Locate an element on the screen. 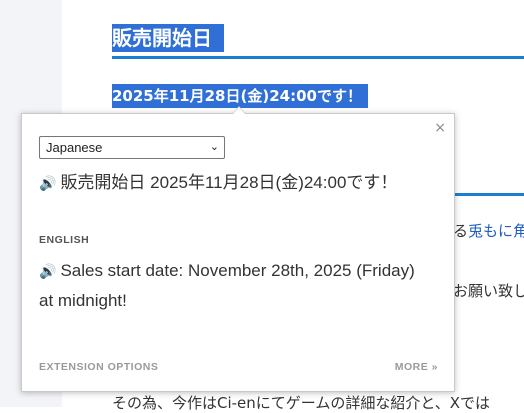 Image resolution: width=524 pixels, height=413 pixels. more-link: MORE » is located at coordinates (416, 367).